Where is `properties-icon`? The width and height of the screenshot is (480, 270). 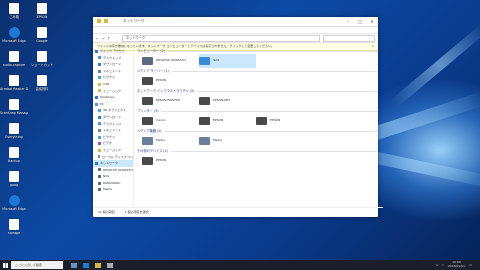 properties-icon is located at coordinates (106, 21).